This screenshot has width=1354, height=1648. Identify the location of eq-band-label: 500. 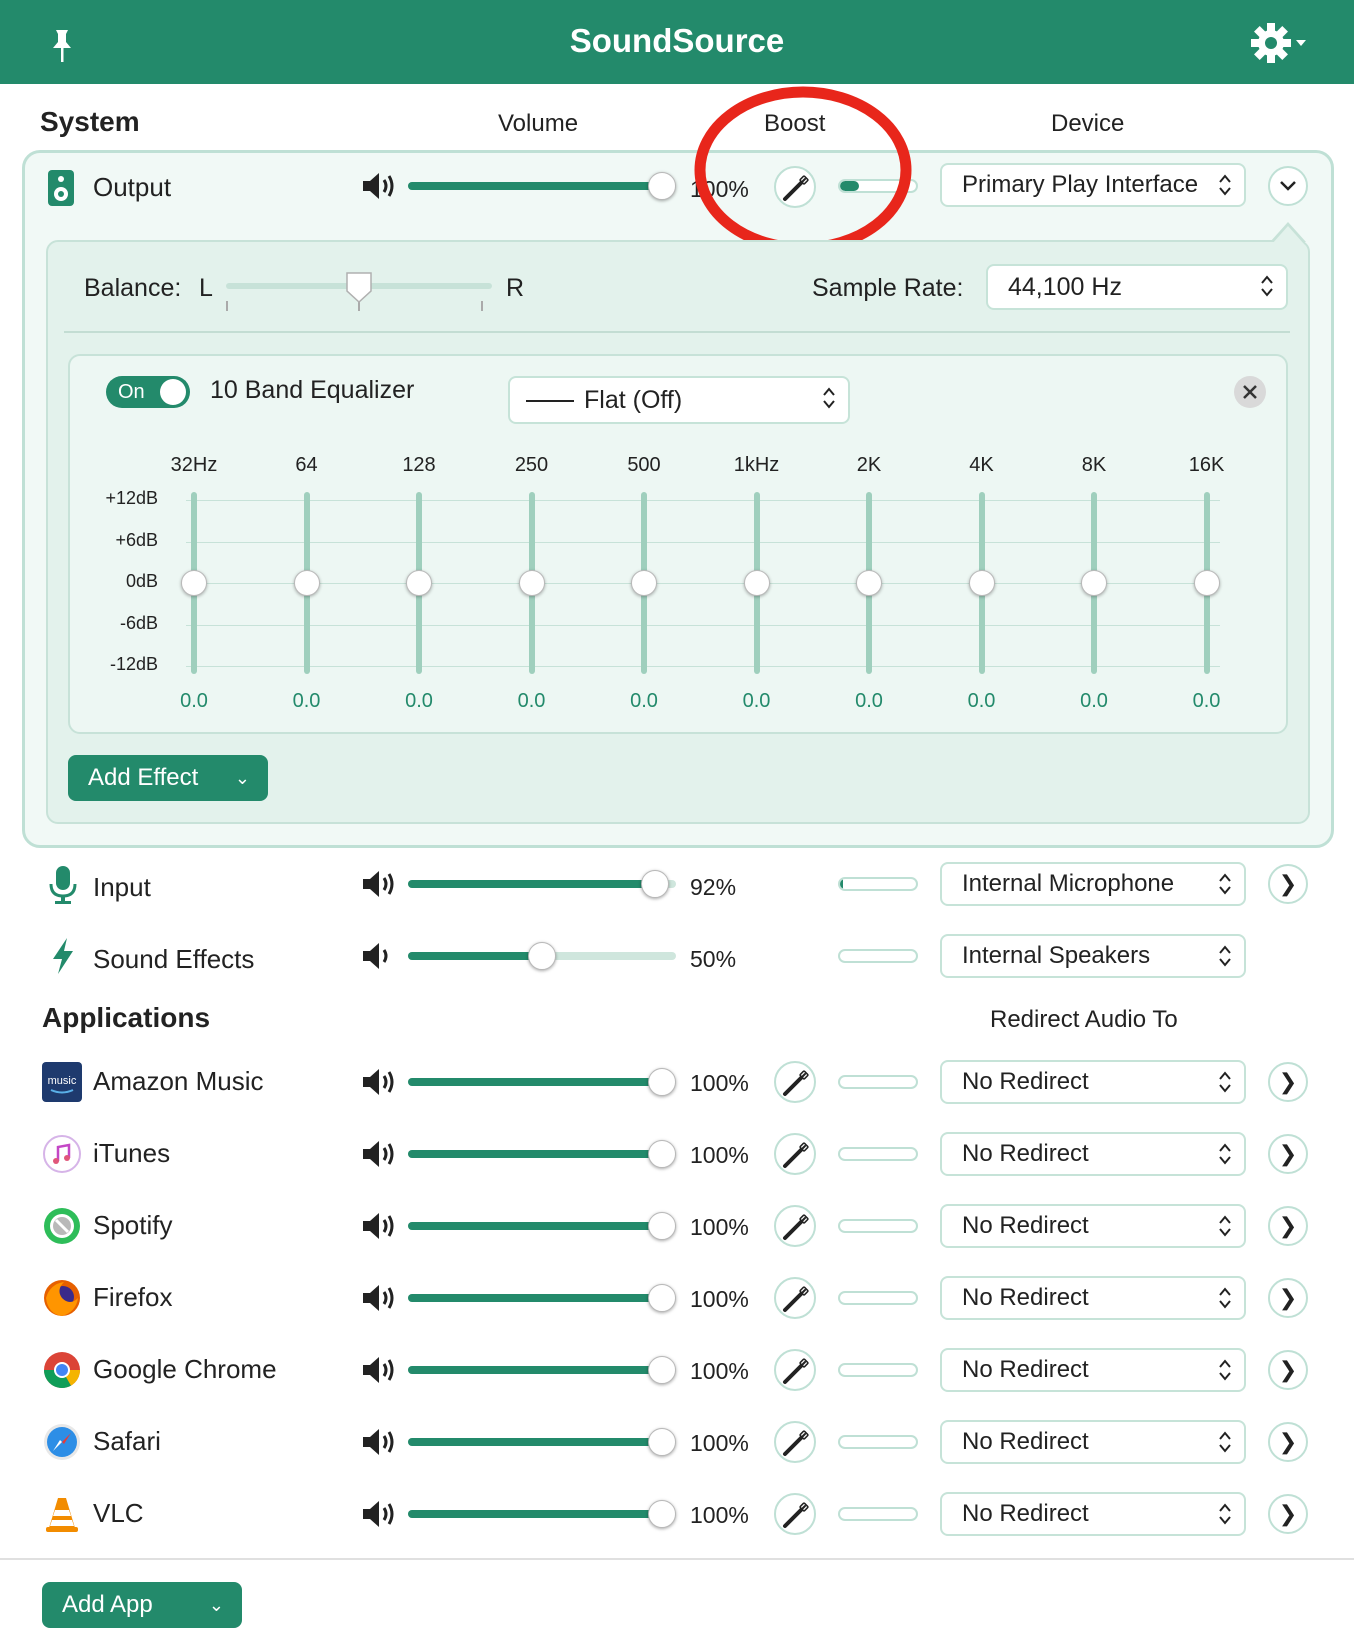
(644, 465).